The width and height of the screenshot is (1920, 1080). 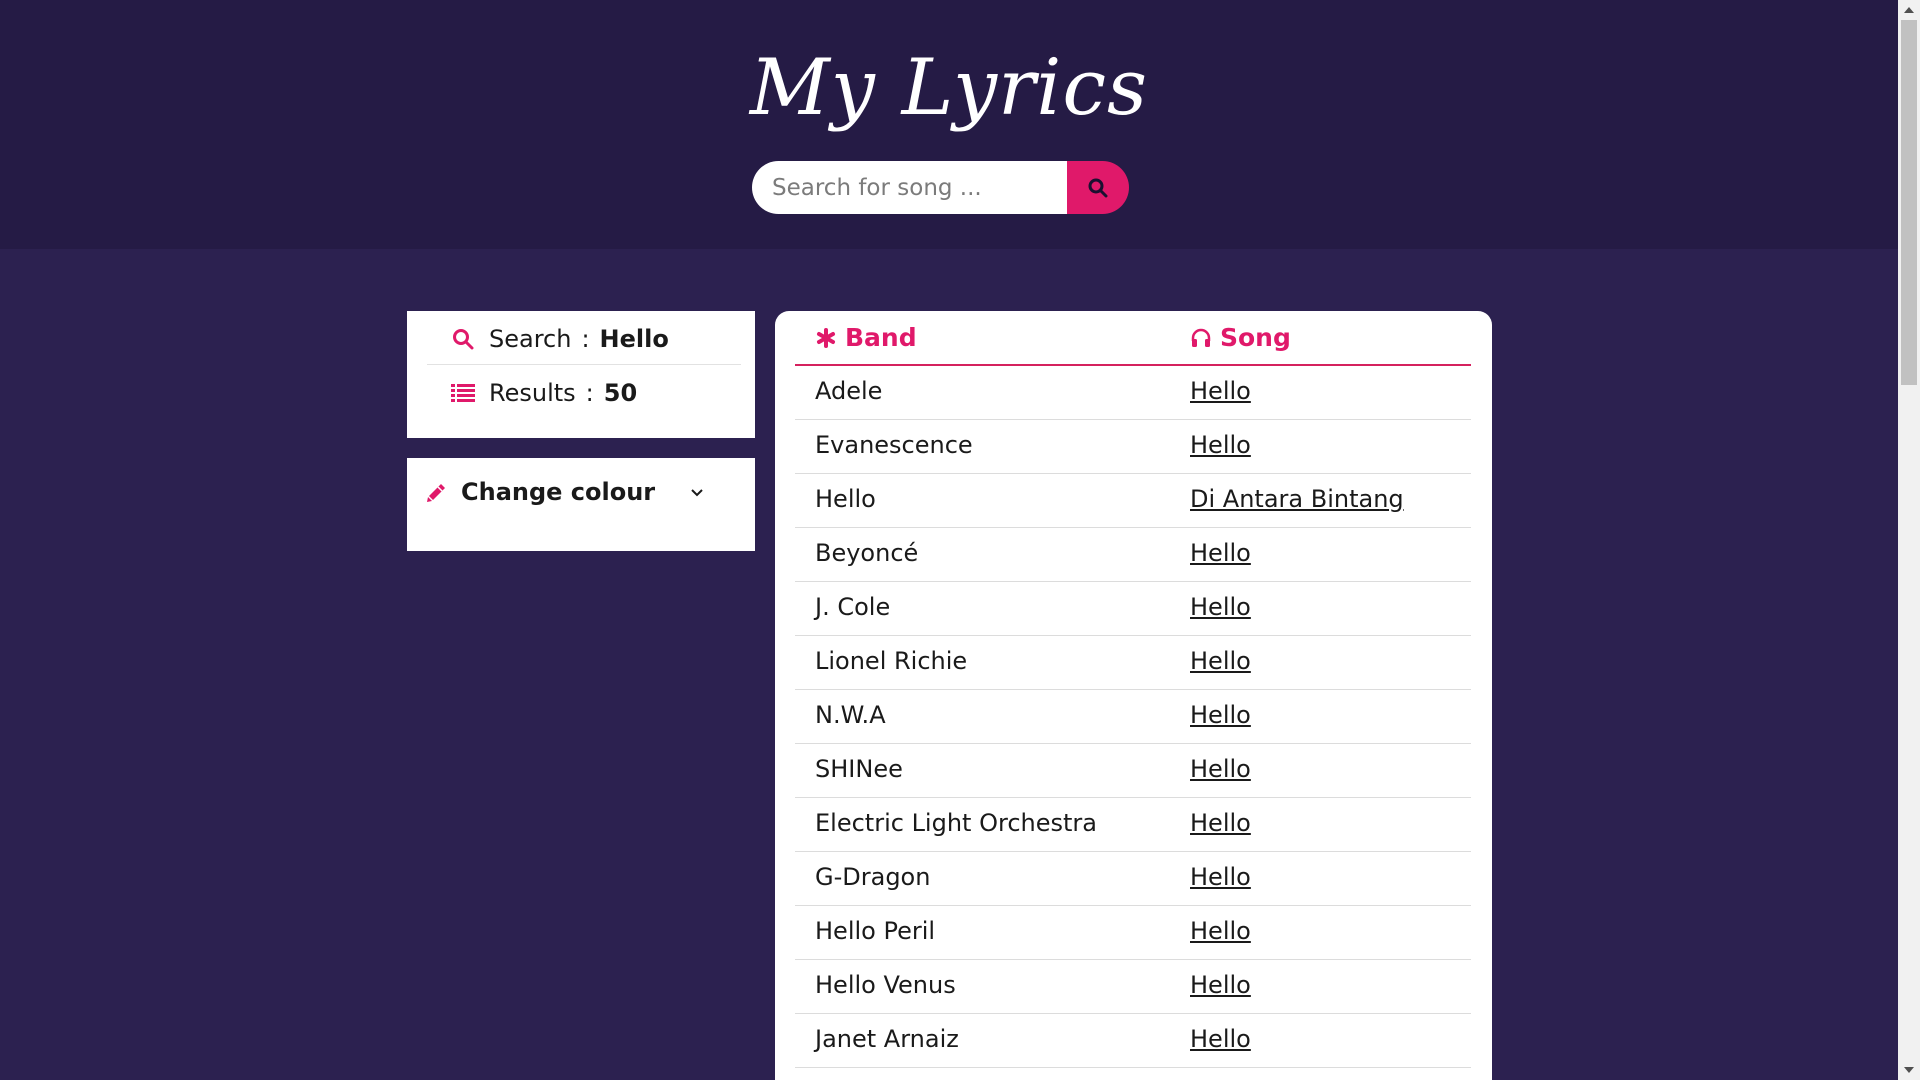 What do you see at coordinates (1133, 338) in the screenshot?
I see `table-header: Band Song` at bounding box center [1133, 338].